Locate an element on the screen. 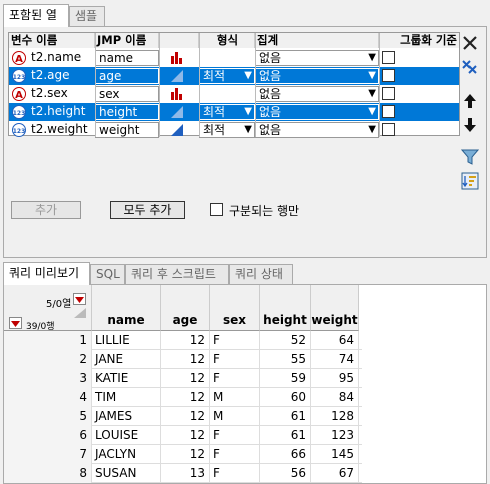 The height and width of the screenshot is (484, 490). cell-name: JANE is located at coordinates (126, 359).